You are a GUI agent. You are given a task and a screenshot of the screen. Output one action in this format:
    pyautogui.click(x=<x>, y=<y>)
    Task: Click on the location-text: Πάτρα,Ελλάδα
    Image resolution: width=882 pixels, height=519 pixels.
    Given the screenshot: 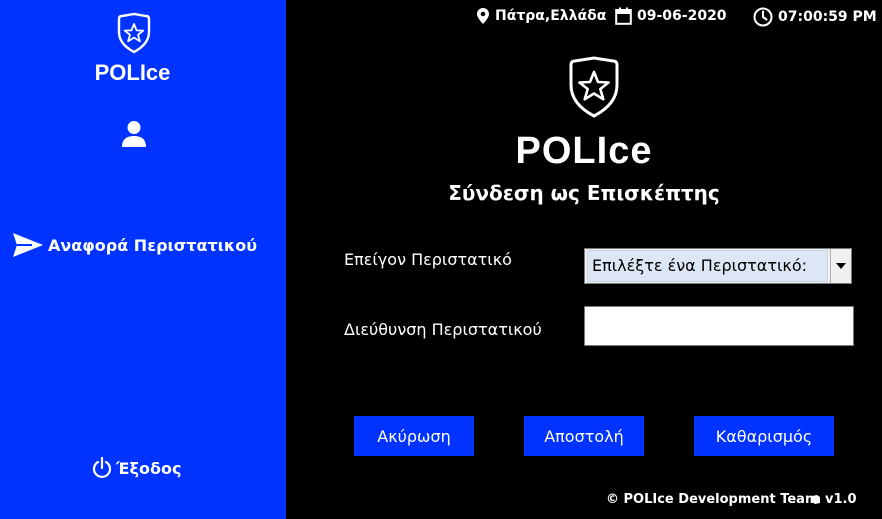 What is the action you would take?
    pyautogui.click(x=551, y=16)
    